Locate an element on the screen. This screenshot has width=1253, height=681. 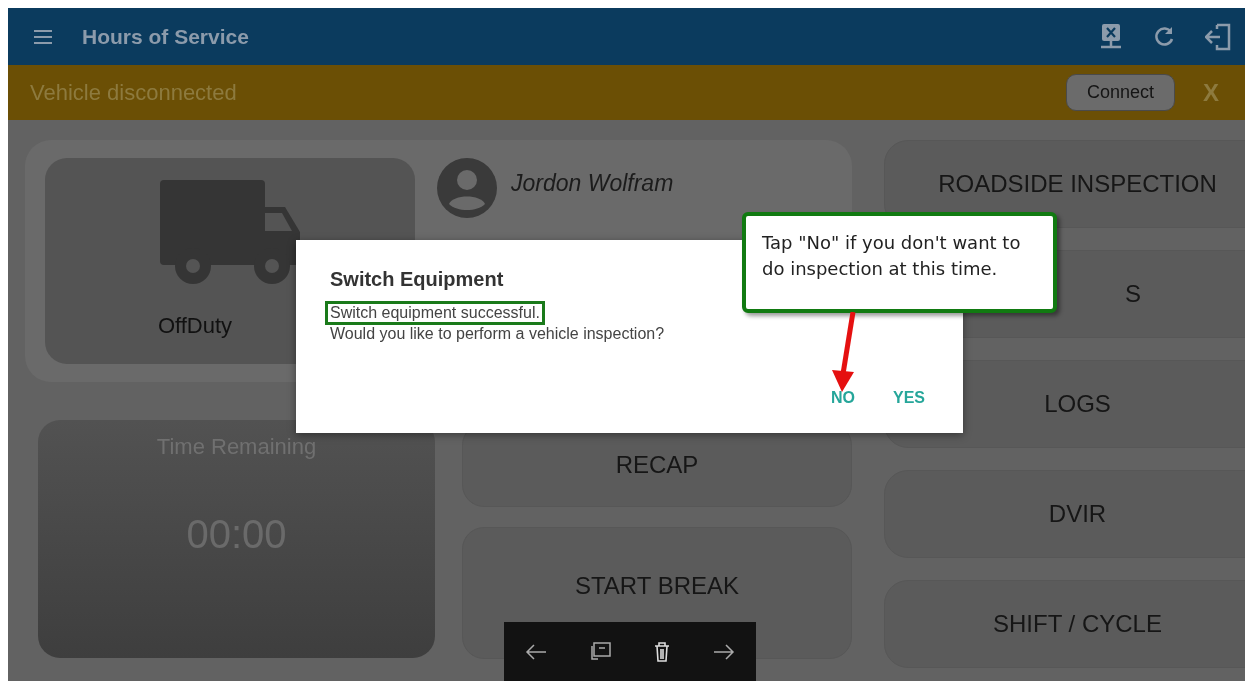
logout-icon is located at coordinates (1218, 36).